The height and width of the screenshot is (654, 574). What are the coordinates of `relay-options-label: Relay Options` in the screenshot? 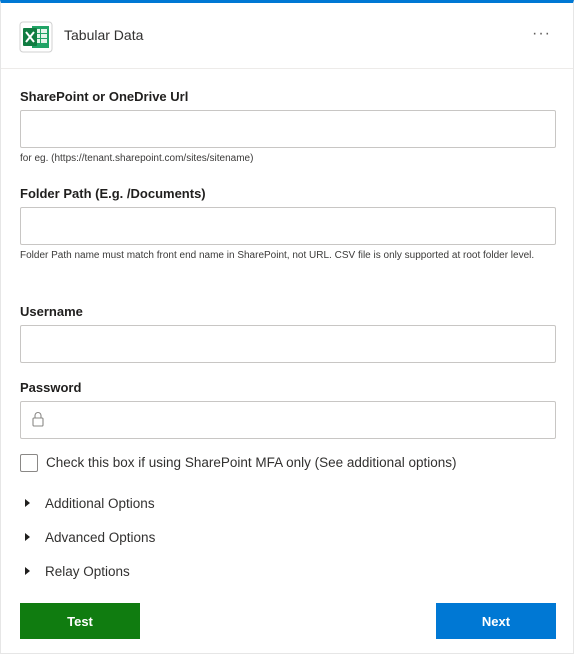 It's located at (87, 571).